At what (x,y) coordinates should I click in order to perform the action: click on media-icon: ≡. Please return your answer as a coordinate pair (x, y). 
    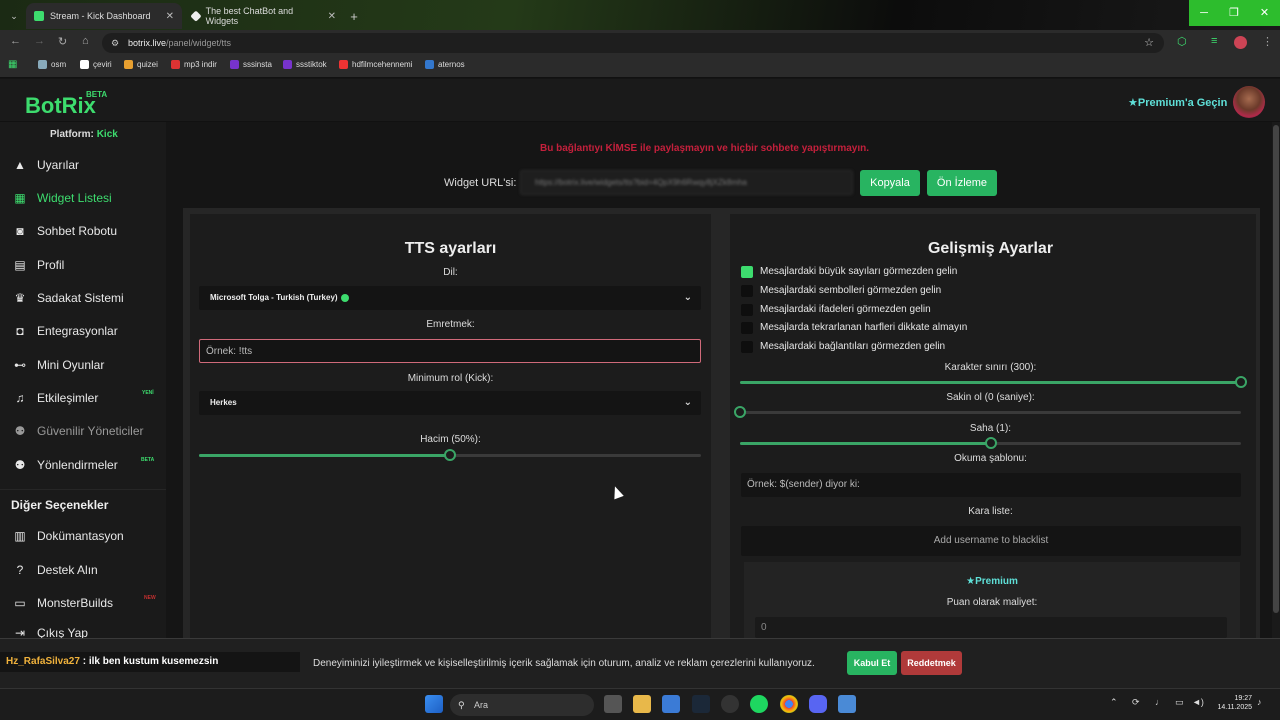
    Looking at the image, I should click on (1214, 41).